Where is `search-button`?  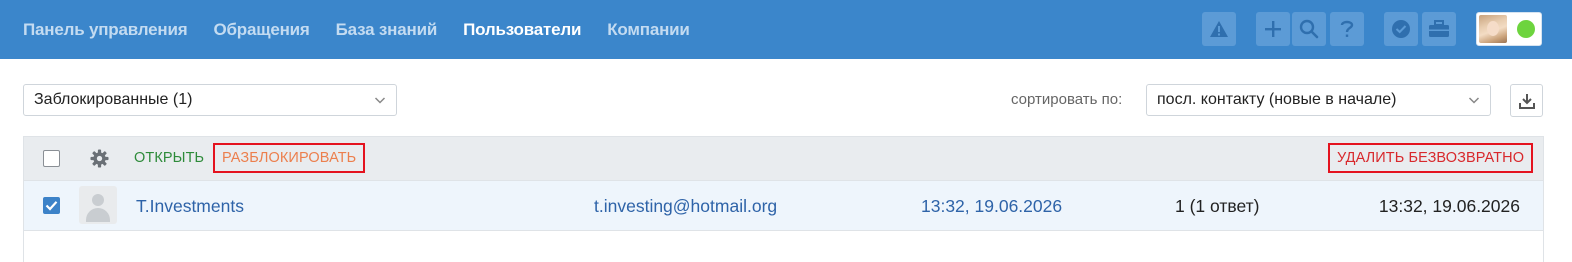
search-button is located at coordinates (1309, 29).